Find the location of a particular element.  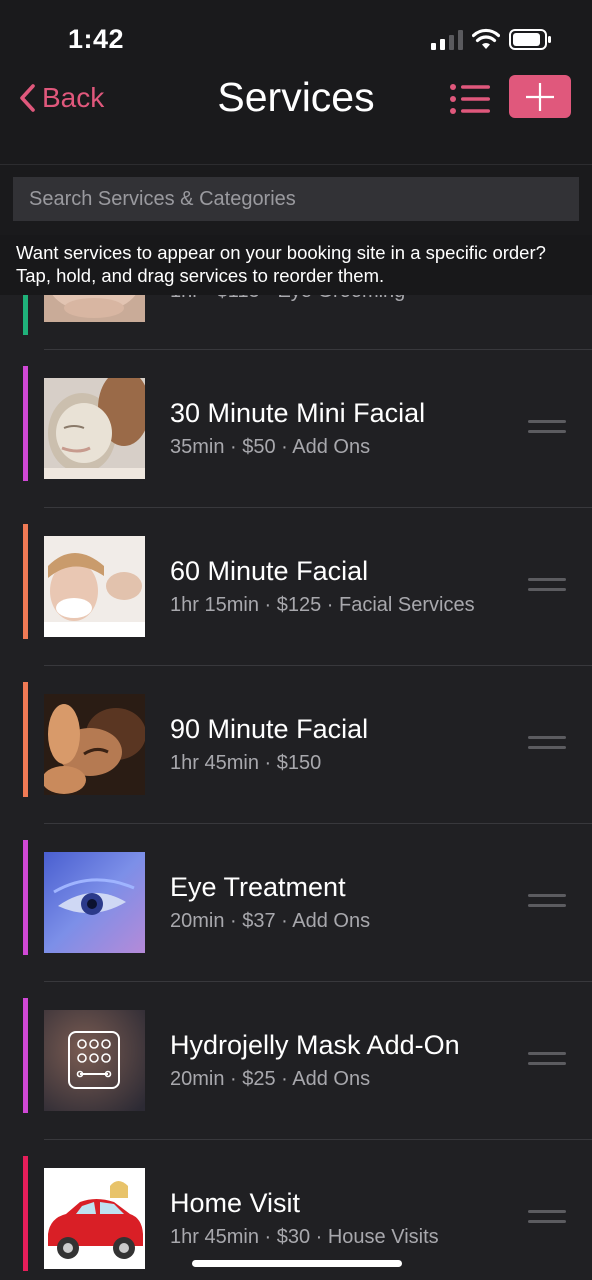

service-name: 30 Minute Mini Facial is located at coordinates (298, 413).